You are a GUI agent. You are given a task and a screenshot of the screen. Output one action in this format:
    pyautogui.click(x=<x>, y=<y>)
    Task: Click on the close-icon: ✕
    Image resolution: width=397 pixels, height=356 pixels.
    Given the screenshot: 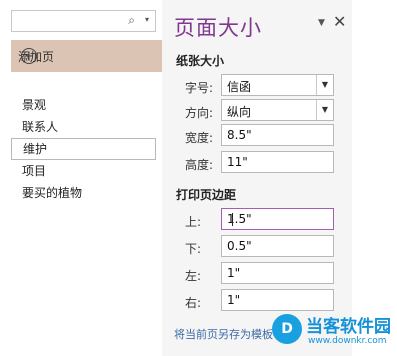 What is the action you would take?
    pyautogui.click(x=339, y=21)
    